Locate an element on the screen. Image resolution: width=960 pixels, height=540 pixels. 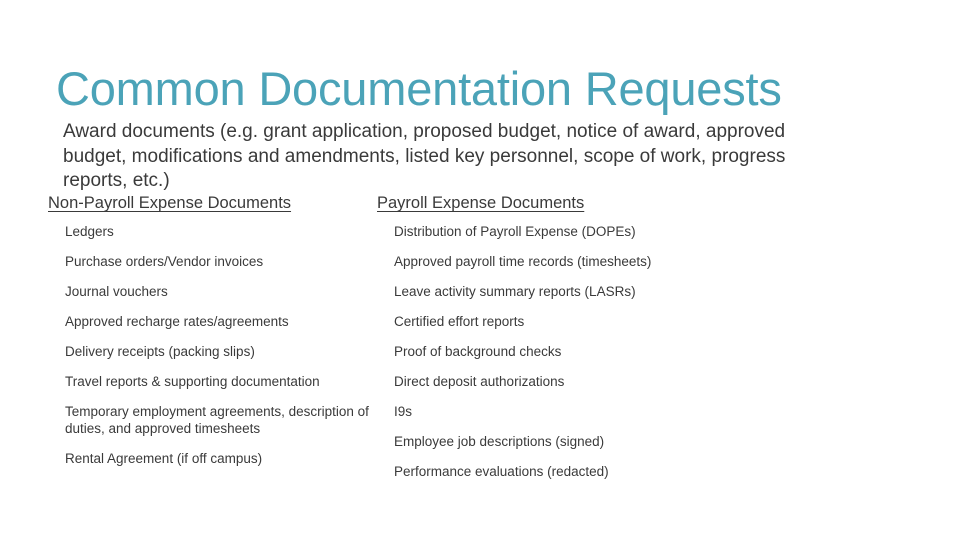
column-header-payroll: Payroll Expense Documents is located at coordinates (481, 203).